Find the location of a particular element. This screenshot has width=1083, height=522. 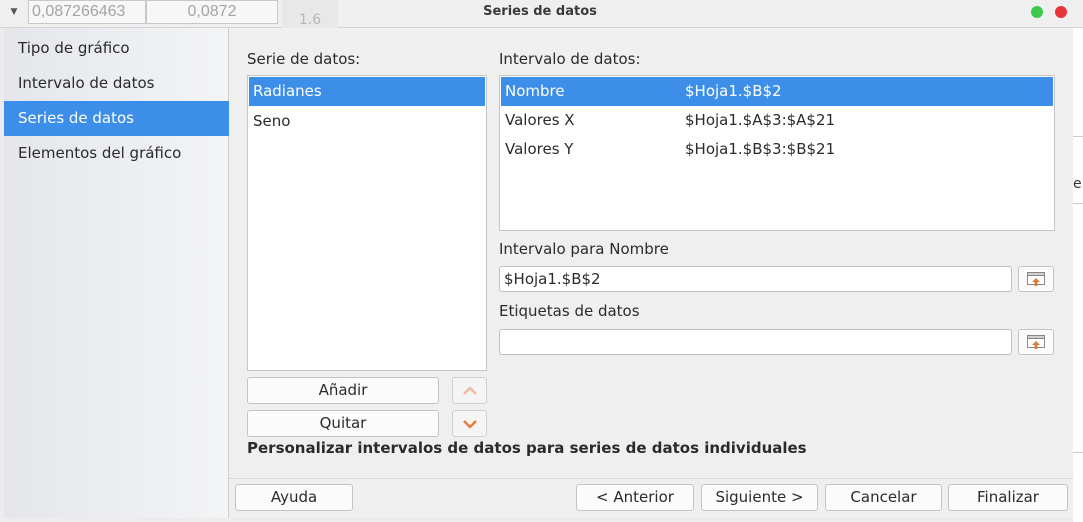

range-role: Nombre is located at coordinates (535, 91).